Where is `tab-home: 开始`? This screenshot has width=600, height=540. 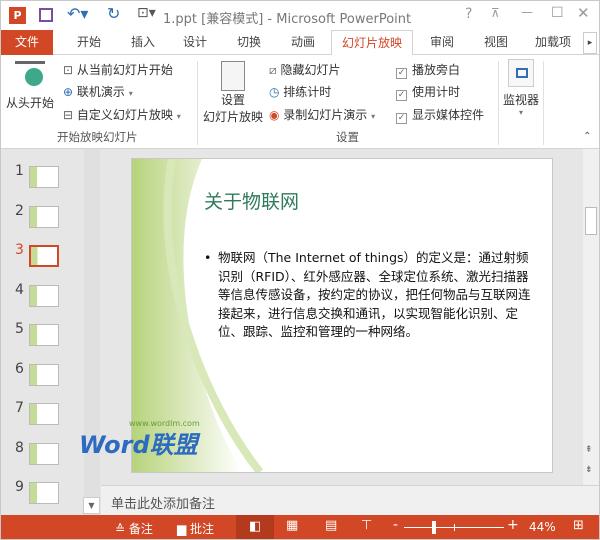 tab-home: 开始 is located at coordinates (89, 42).